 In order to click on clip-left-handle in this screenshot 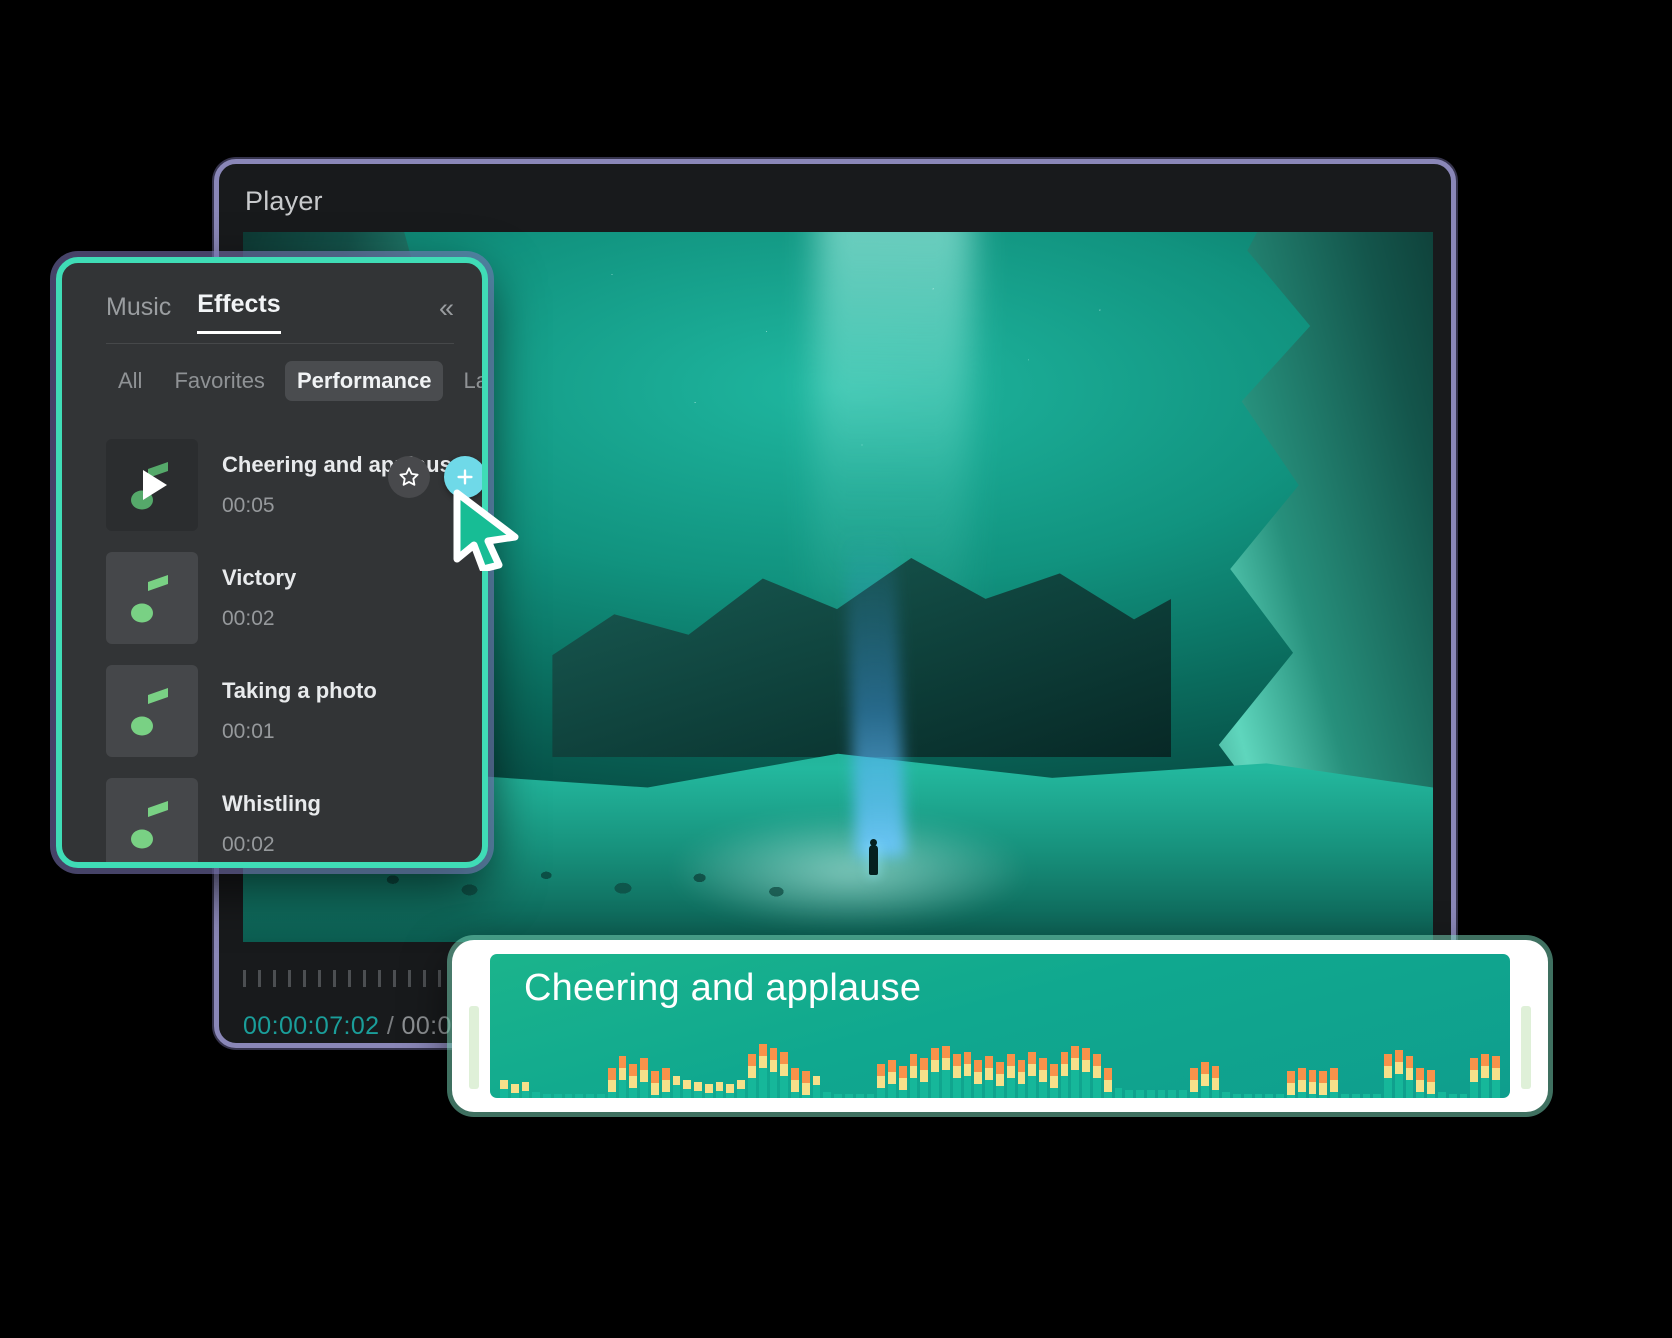, I will do `click(474, 1026)`.